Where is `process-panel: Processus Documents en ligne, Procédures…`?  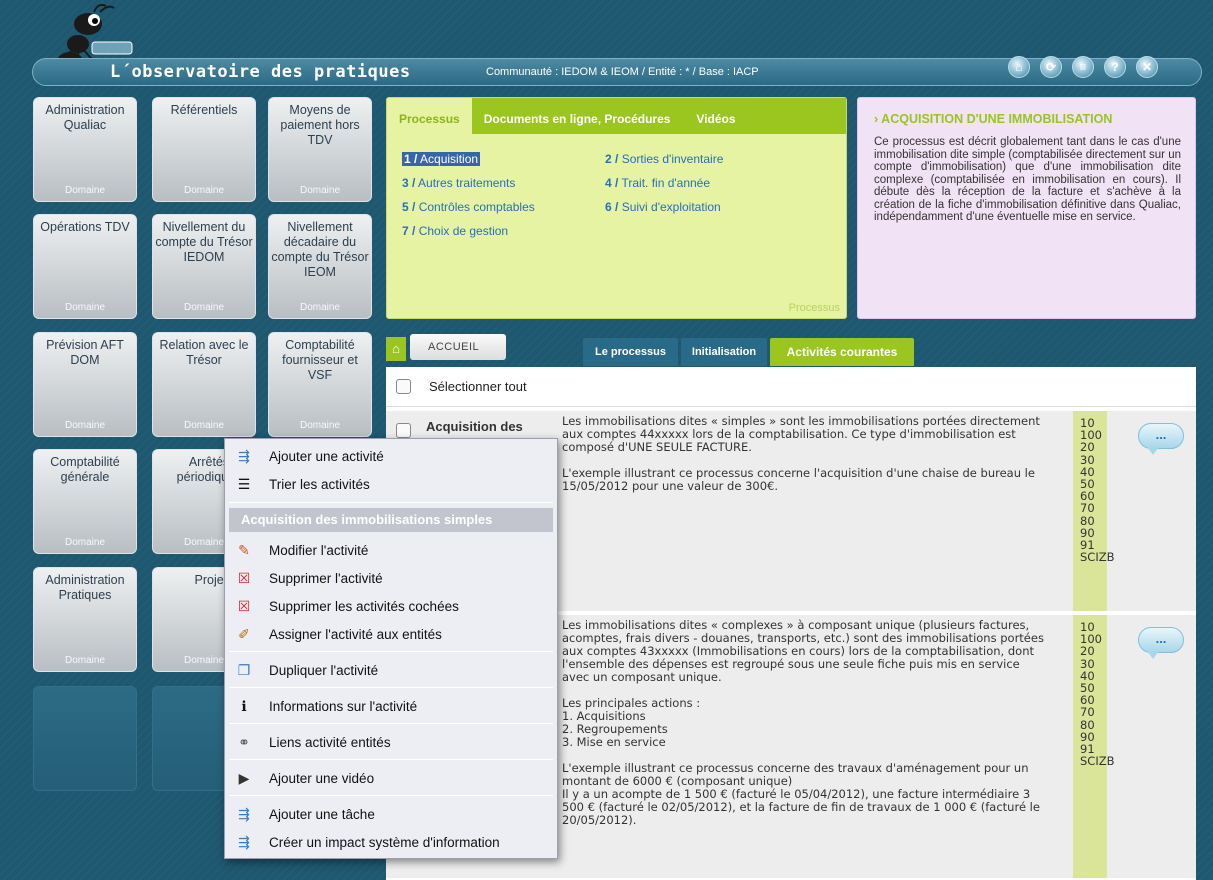
process-panel: Processus Documents en ligne, Procédures… is located at coordinates (616, 208).